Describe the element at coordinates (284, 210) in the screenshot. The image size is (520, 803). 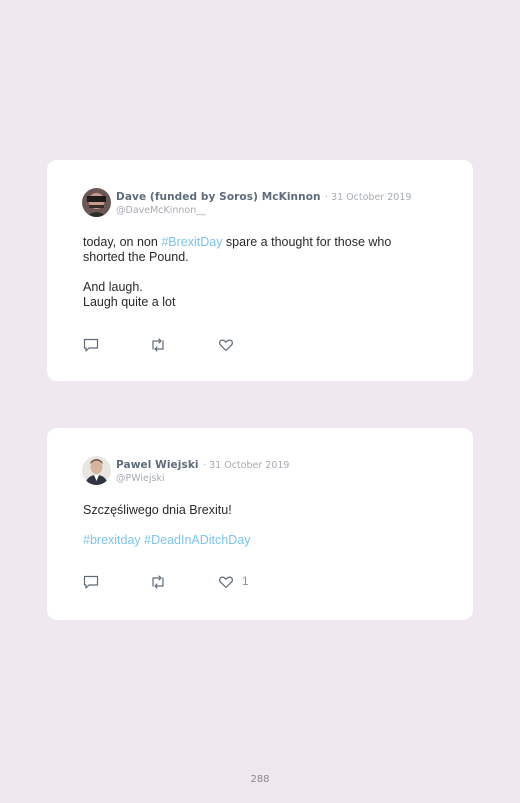
I see `author-handle: @DaveMcKinnon__` at that location.